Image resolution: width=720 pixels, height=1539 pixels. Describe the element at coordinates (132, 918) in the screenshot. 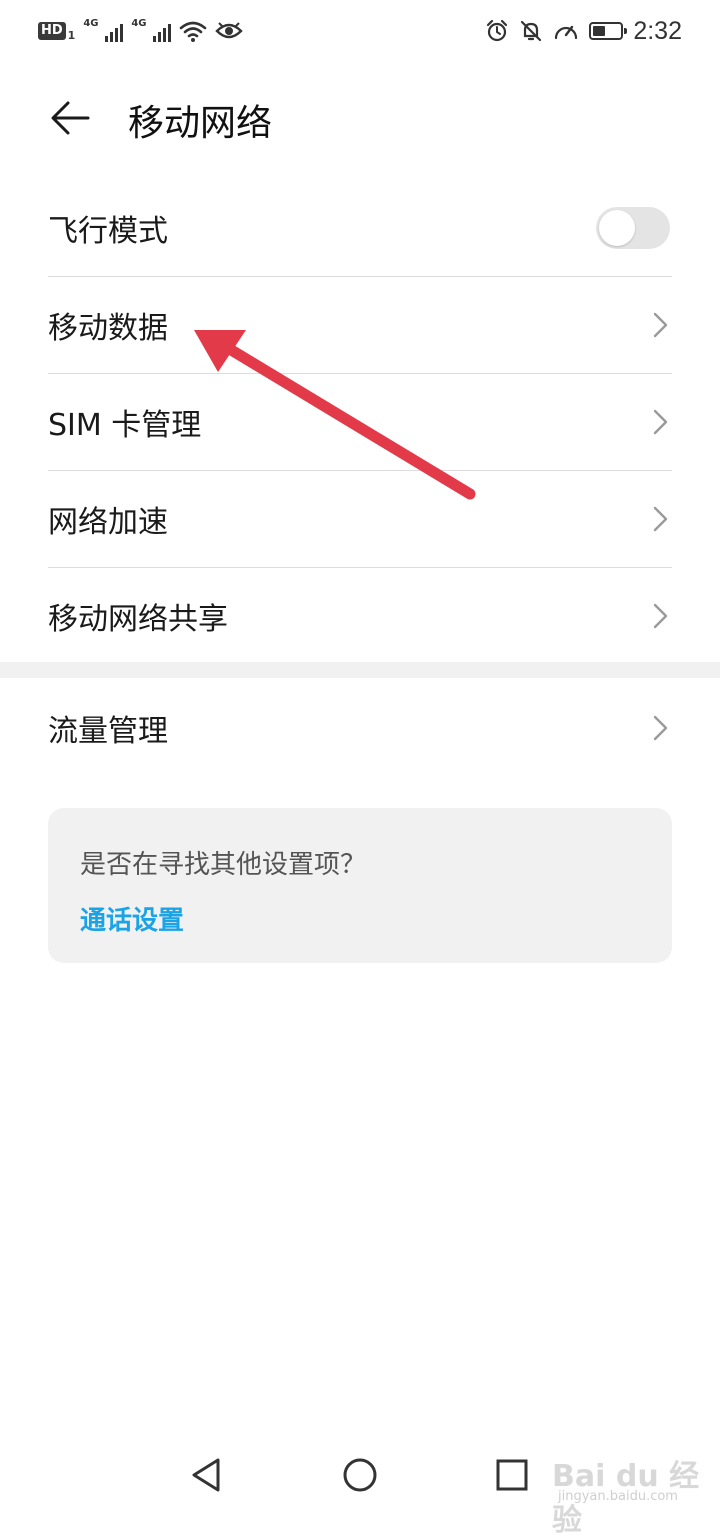

I see `call-settings-link: 通话设置` at that location.